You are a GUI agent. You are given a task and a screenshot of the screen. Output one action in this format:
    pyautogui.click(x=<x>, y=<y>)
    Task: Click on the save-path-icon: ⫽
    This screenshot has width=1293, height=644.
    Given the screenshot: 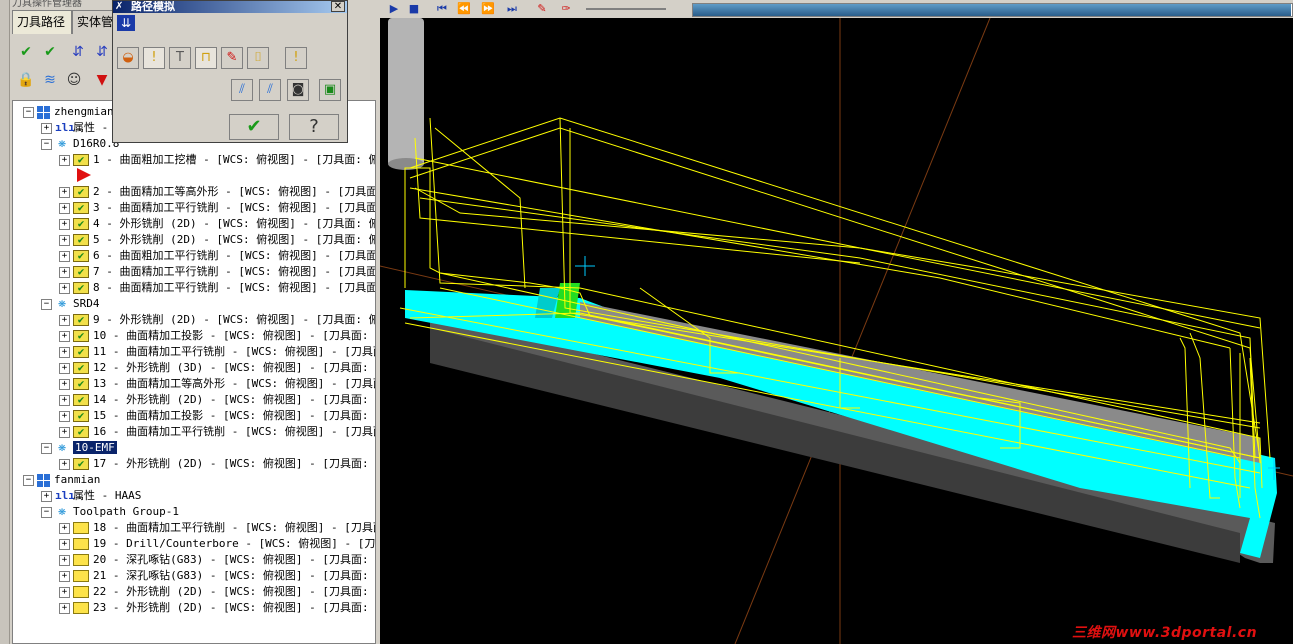 What is the action you would take?
    pyautogui.click(x=270, y=90)
    